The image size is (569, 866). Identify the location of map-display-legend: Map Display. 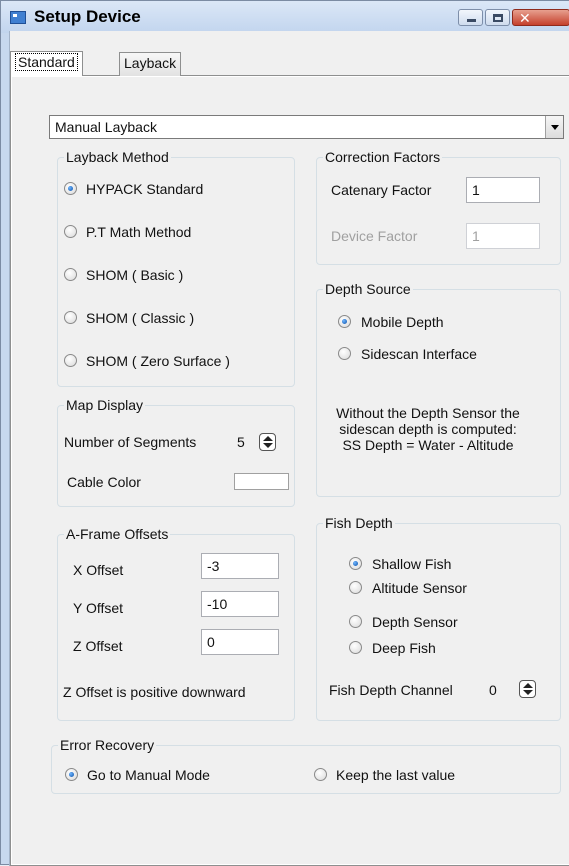
(105, 405).